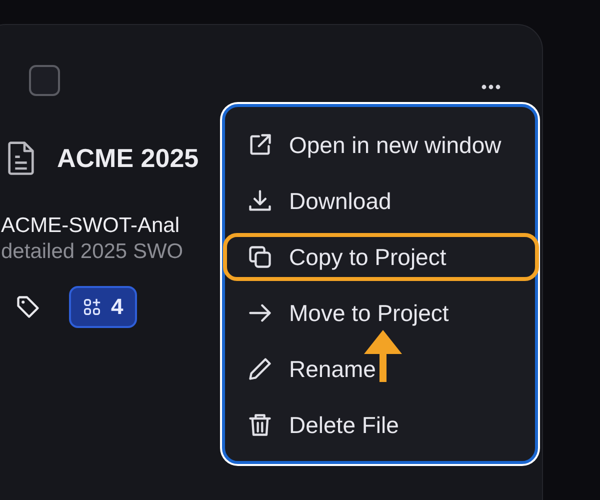 This screenshot has height=500, width=600. I want to click on menu-item: Move to Project, so click(380, 313).